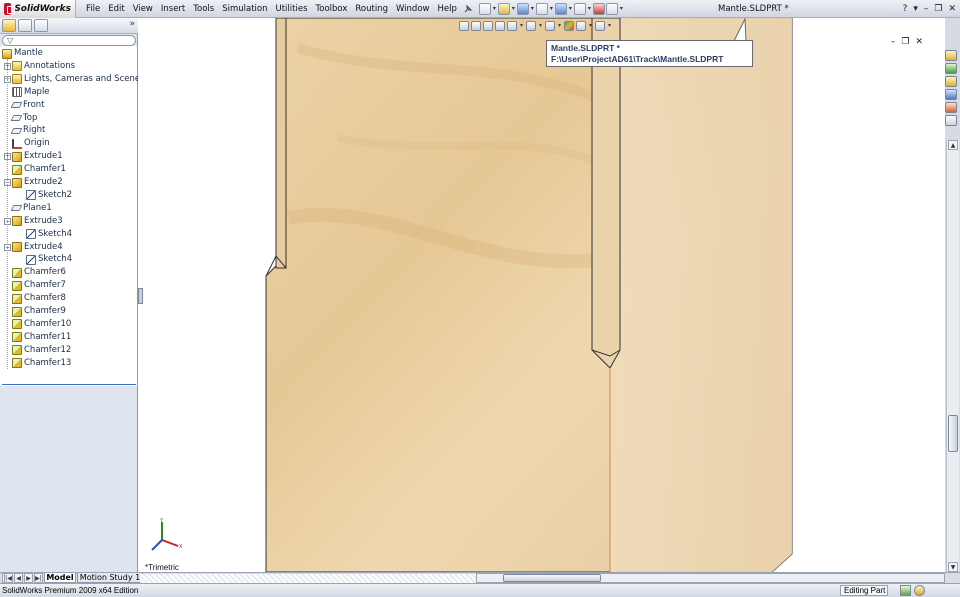 The width and height of the screenshot is (960, 597). I want to click on open-folder-icon, so click(503, 8).